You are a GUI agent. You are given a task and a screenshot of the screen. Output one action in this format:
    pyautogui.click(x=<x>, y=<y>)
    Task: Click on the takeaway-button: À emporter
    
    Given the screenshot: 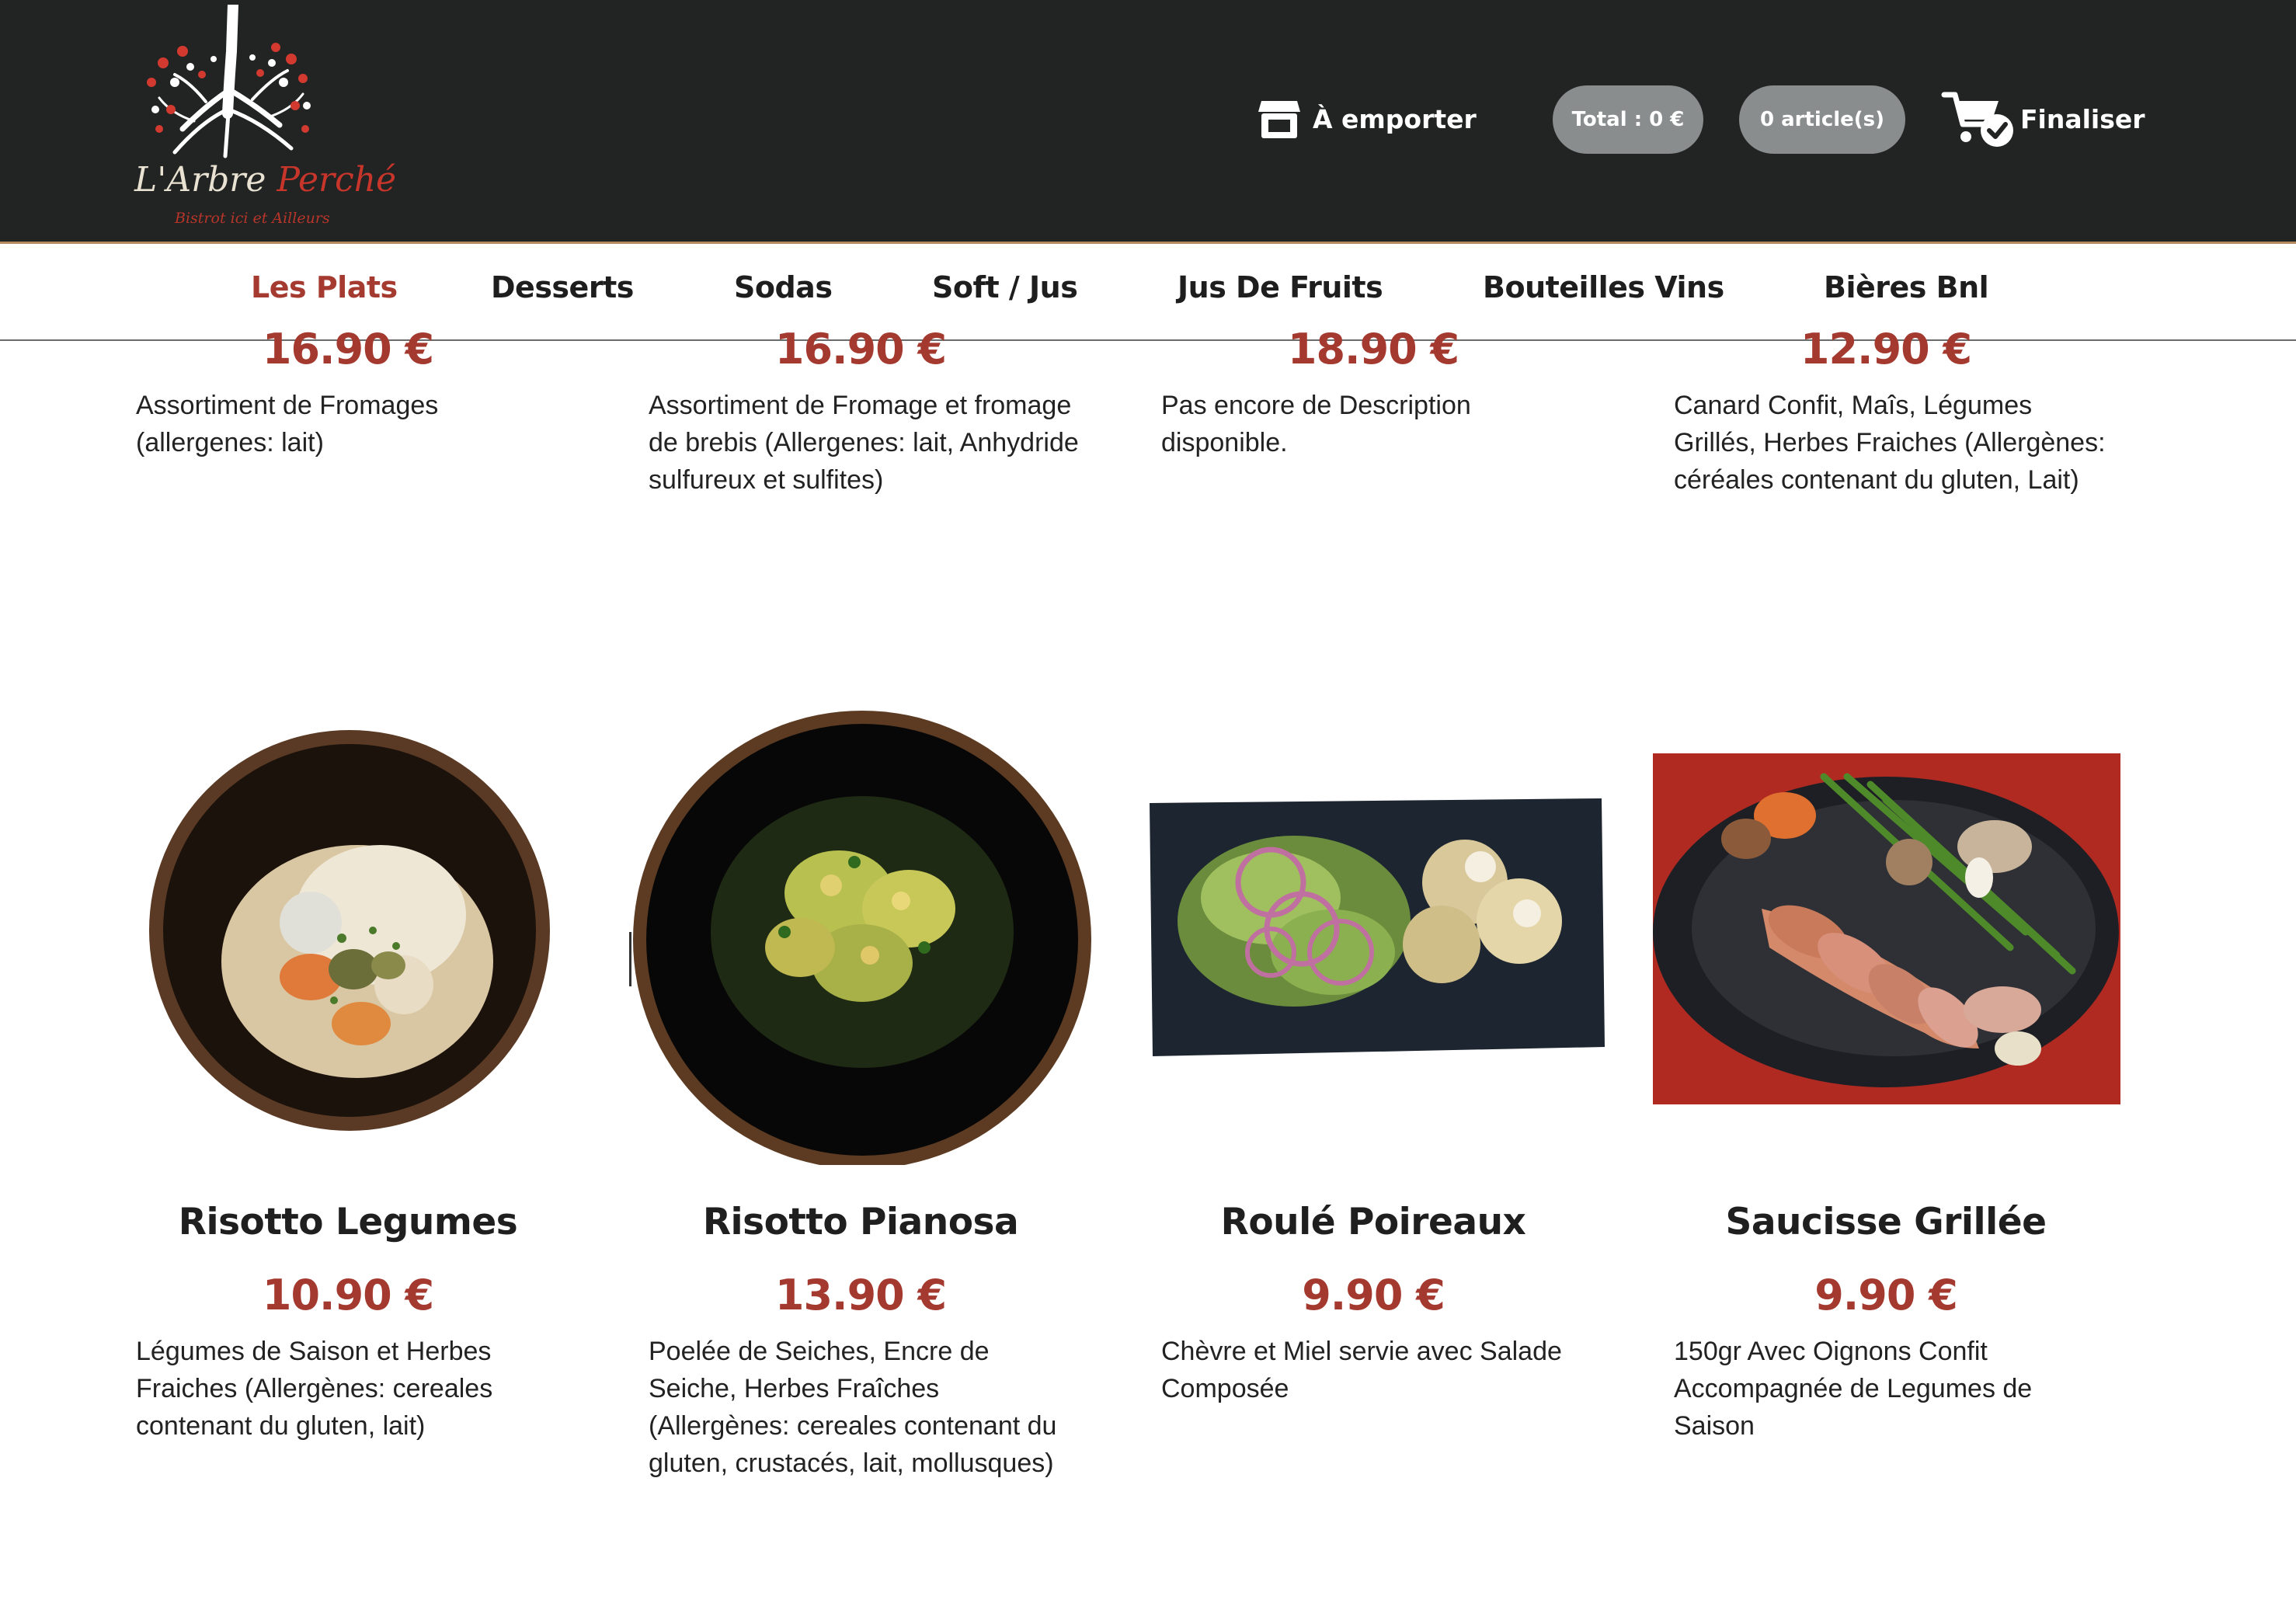 What is the action you would take?
    pyautogui.click(x=1367, y=119)
    